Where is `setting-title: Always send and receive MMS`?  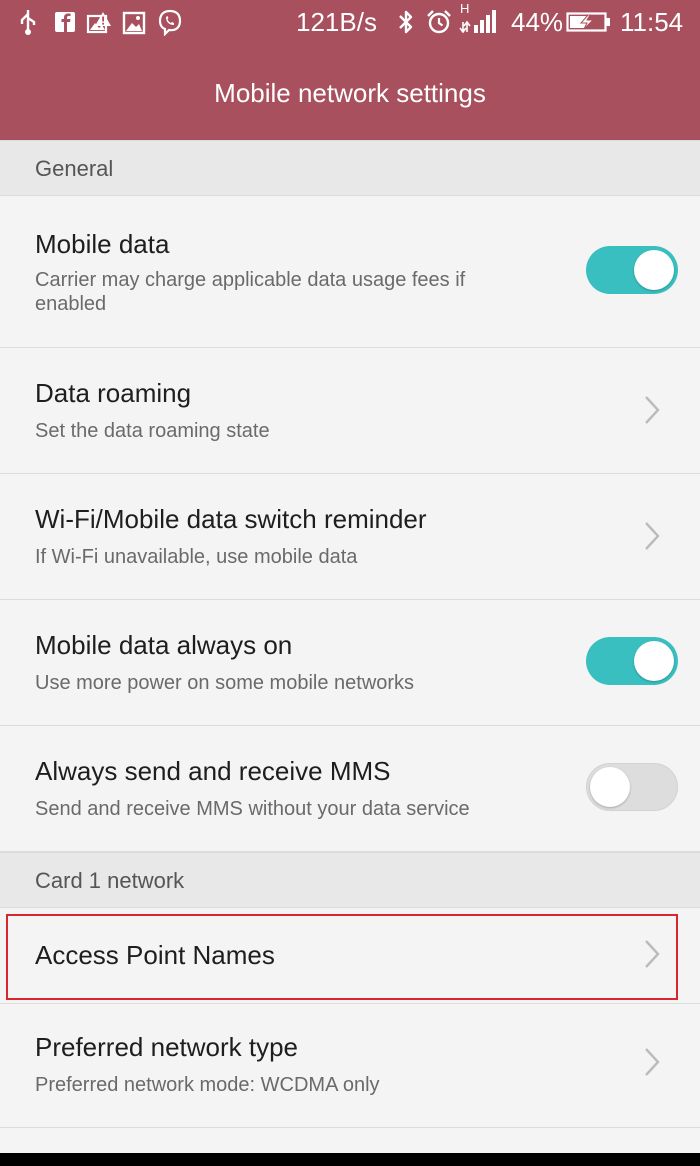 setting-title: Always send and receive MMS is located at coordinates (213, 771).